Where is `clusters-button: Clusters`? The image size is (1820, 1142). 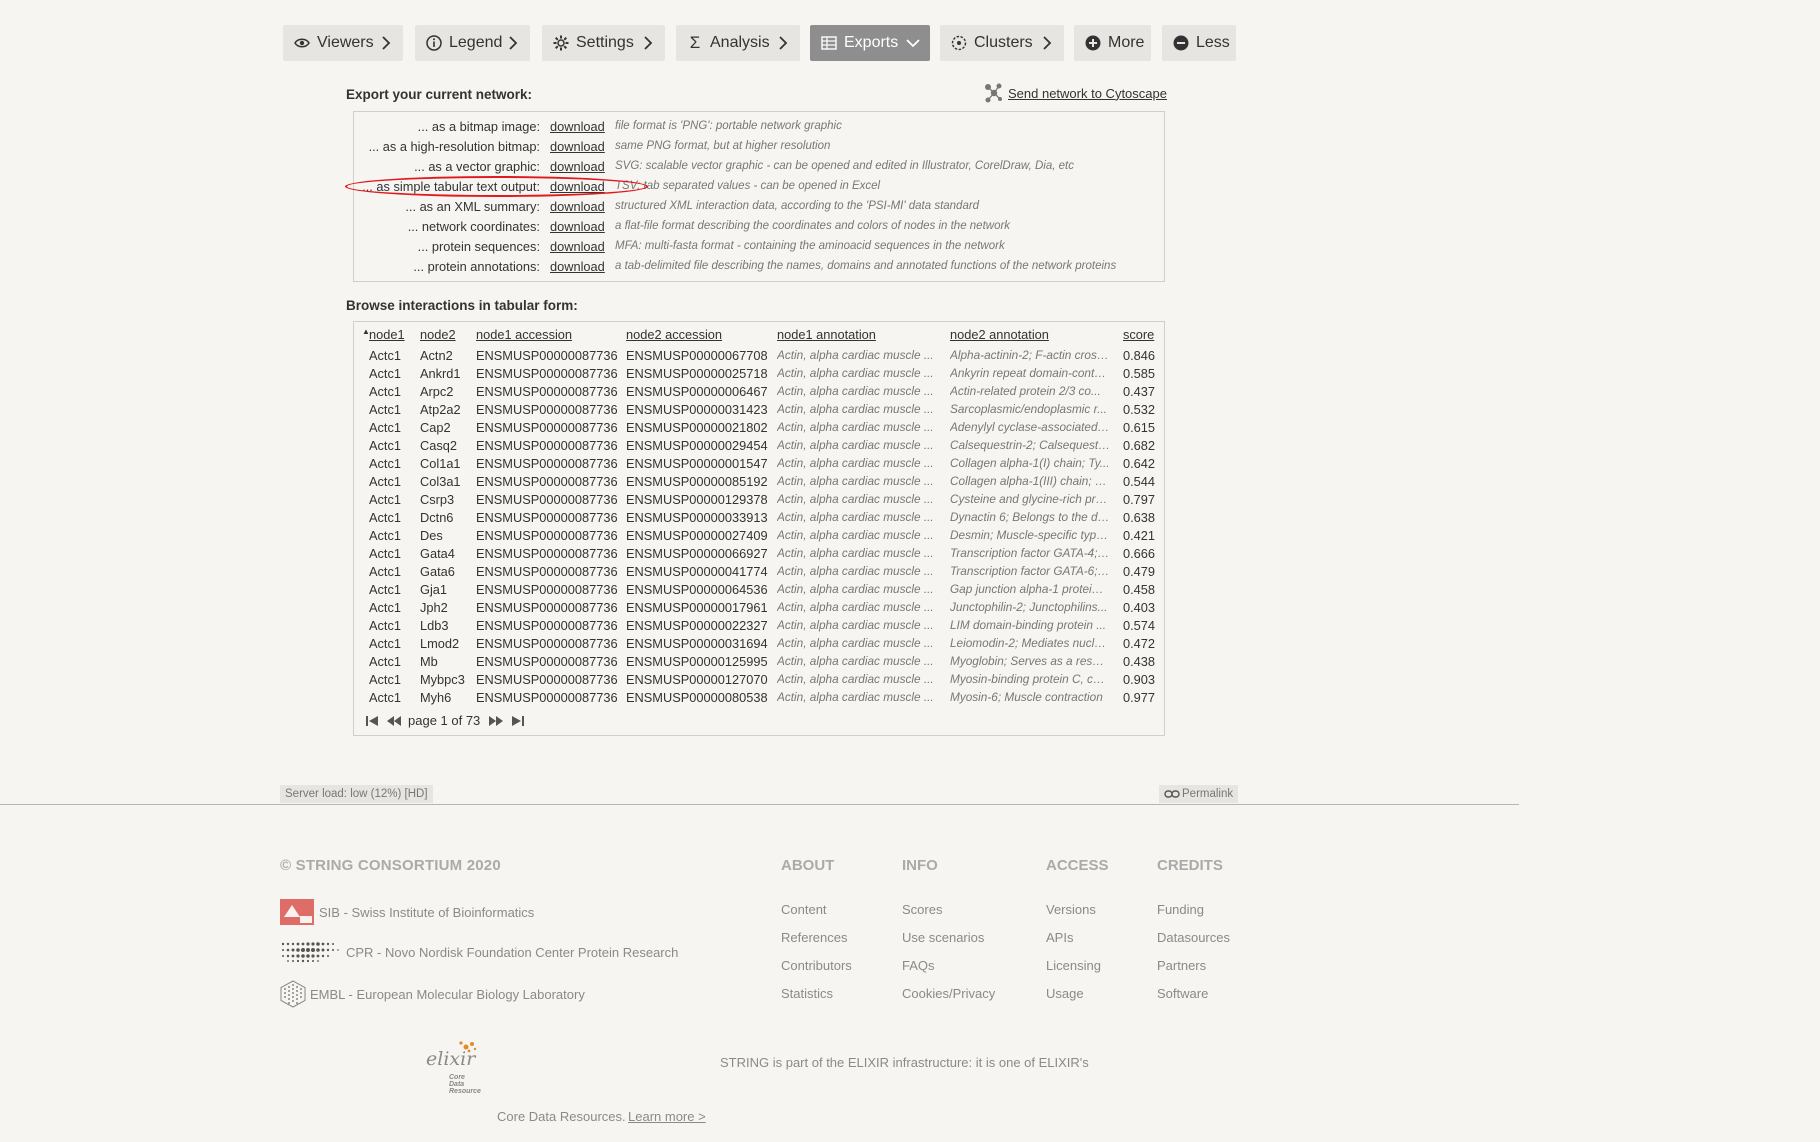
clusters-button: Clusters is located at coordinates (1002, 43).